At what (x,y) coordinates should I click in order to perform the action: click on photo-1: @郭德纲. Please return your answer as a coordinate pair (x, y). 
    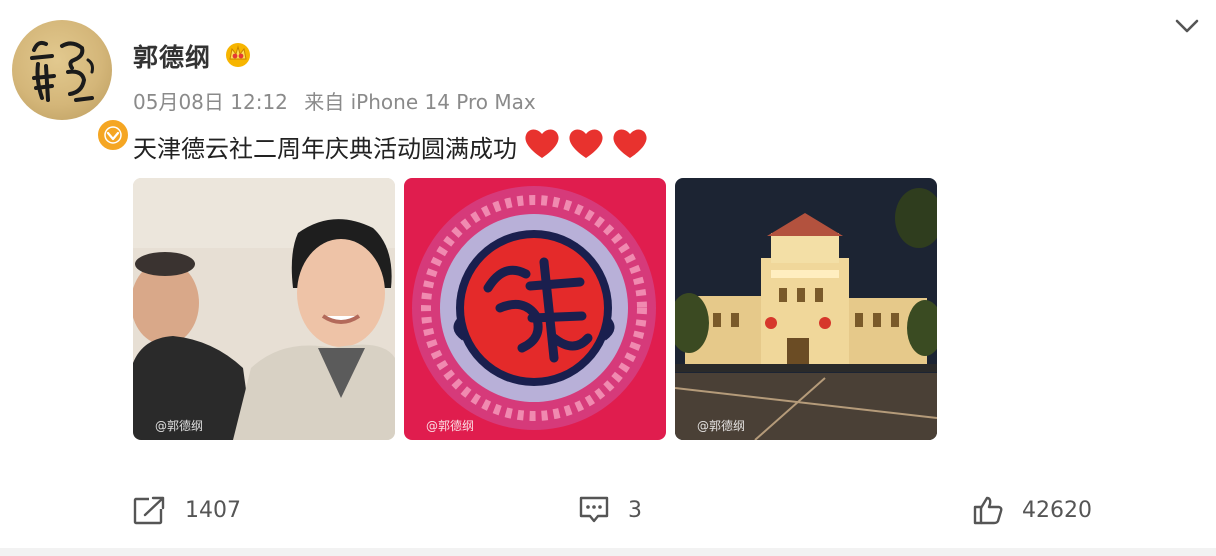
    Looking at the image, I should click on (264, 309).